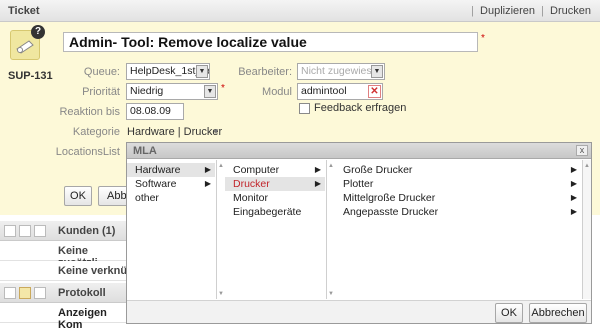 The image size is (600, 331). Describe the element at coordinates (587, 229) in the screenshot. I see `mla-scrollbar: ▲` at that location.